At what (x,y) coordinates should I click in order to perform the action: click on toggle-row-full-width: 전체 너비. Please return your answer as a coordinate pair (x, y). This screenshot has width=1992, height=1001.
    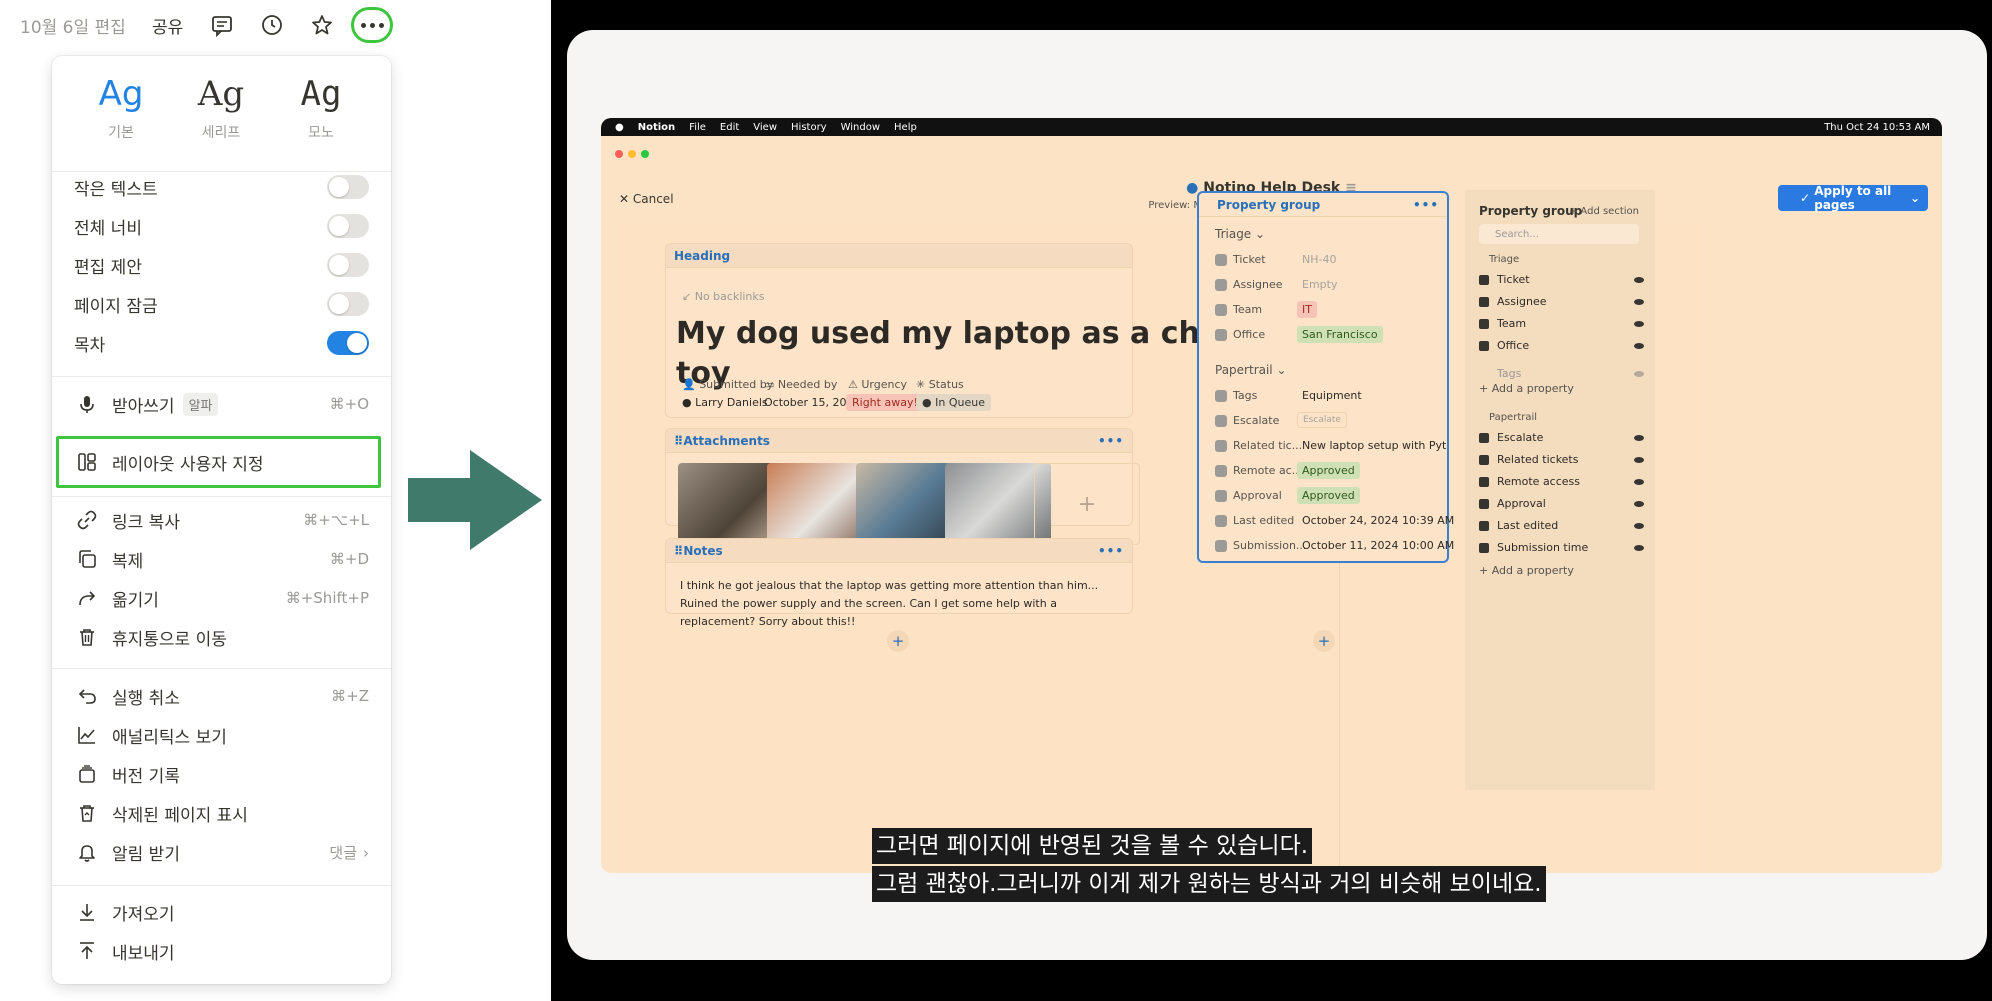
    Looking at the image, I should click on (221, 226).